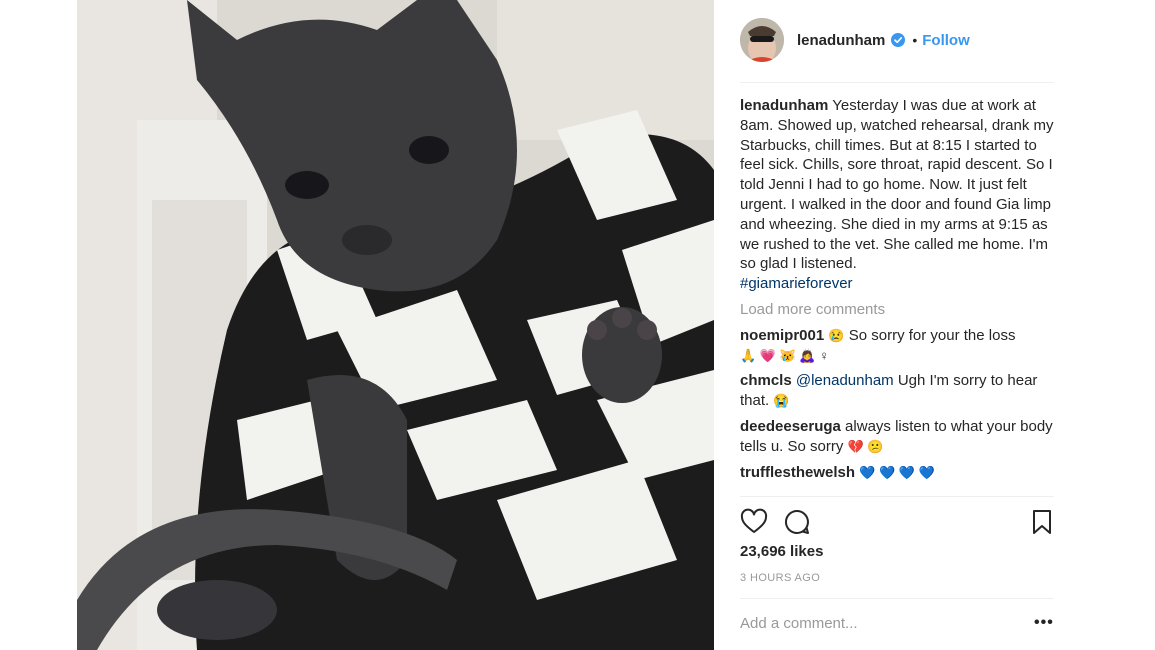  What do you see at coordinates (784, 105) in the screenshot?
I see `caption-username: lenadunham` at bounding box center [784, 105].